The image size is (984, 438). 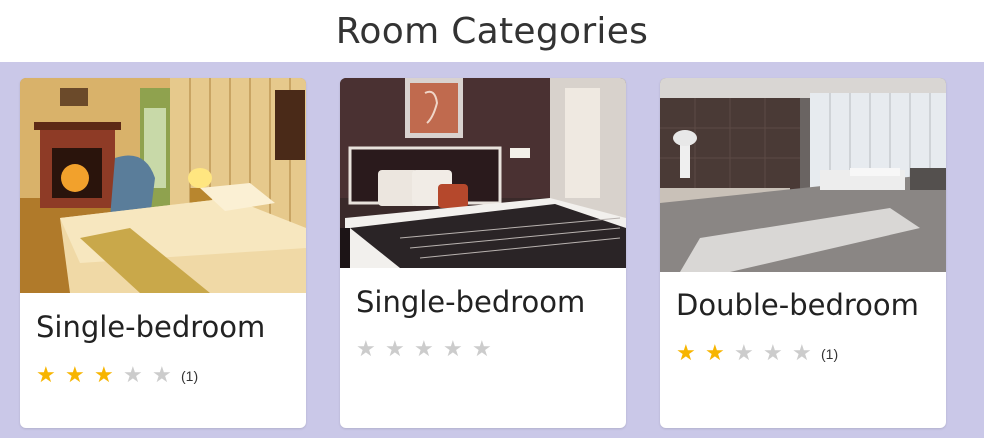 What do you see at coordinates (797, 305) in the screenshot?
I see `room-name: Double-bedroom` at bounding box center [797, 305].